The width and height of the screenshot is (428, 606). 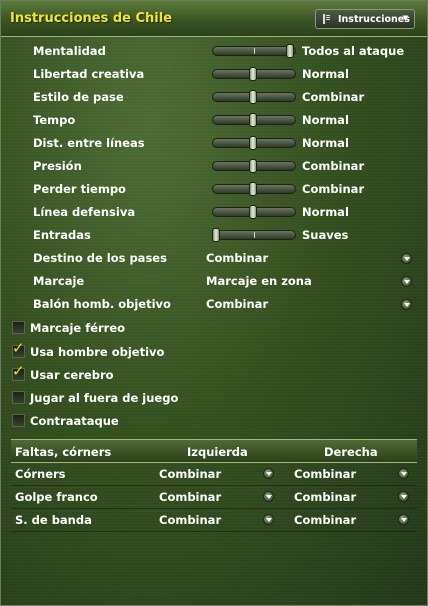 I want to click on free-kick-right-dropdown: Combinar, so click(x=325, y=497).